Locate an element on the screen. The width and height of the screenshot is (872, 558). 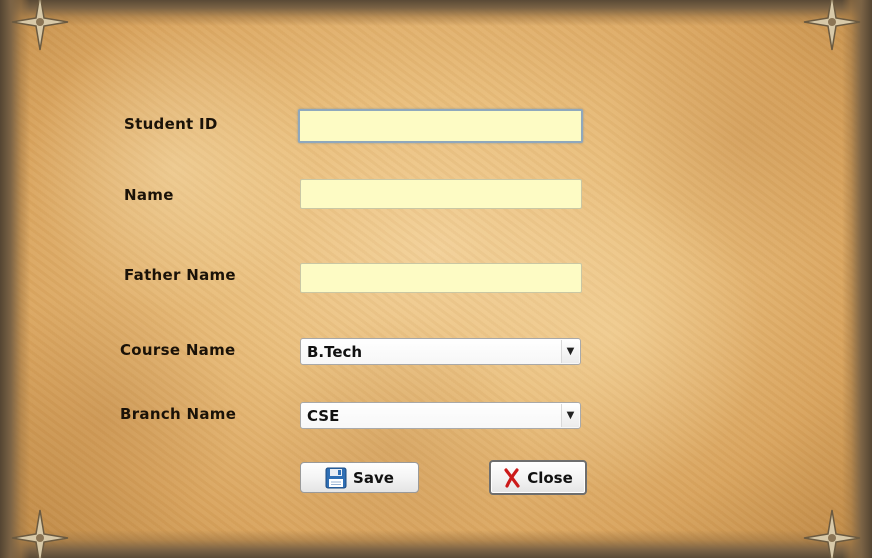
floppy-disk-icon is located at coordinates (336, 478).